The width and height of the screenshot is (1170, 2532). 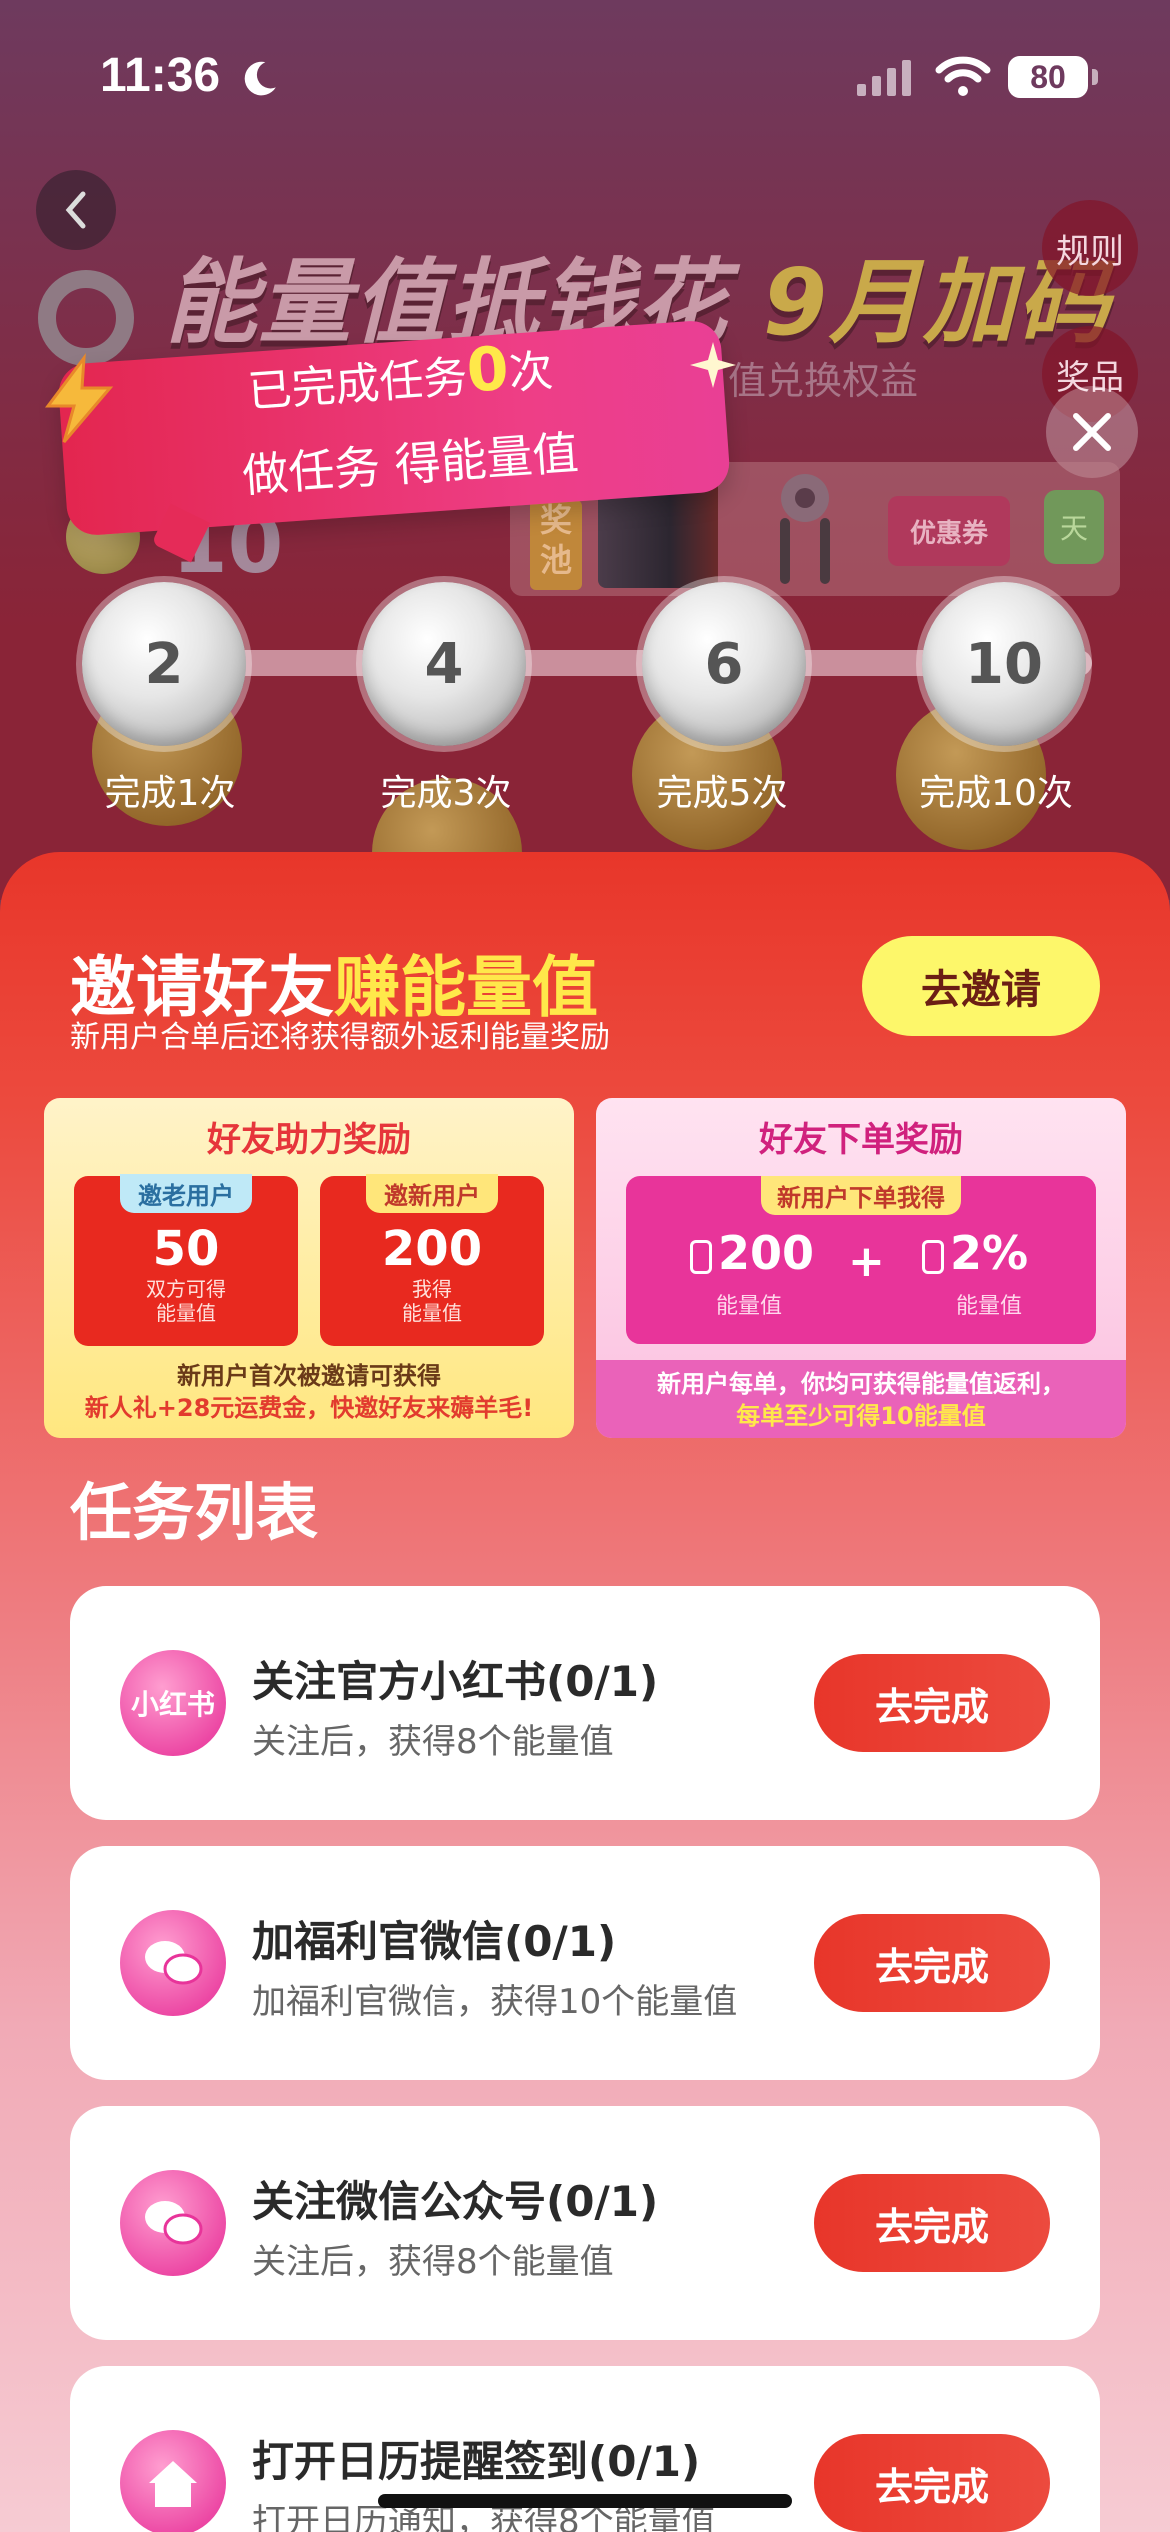 I want to click on task-desc: 加福利官微信，获得10个能量值, so click(x=495, y=2002).